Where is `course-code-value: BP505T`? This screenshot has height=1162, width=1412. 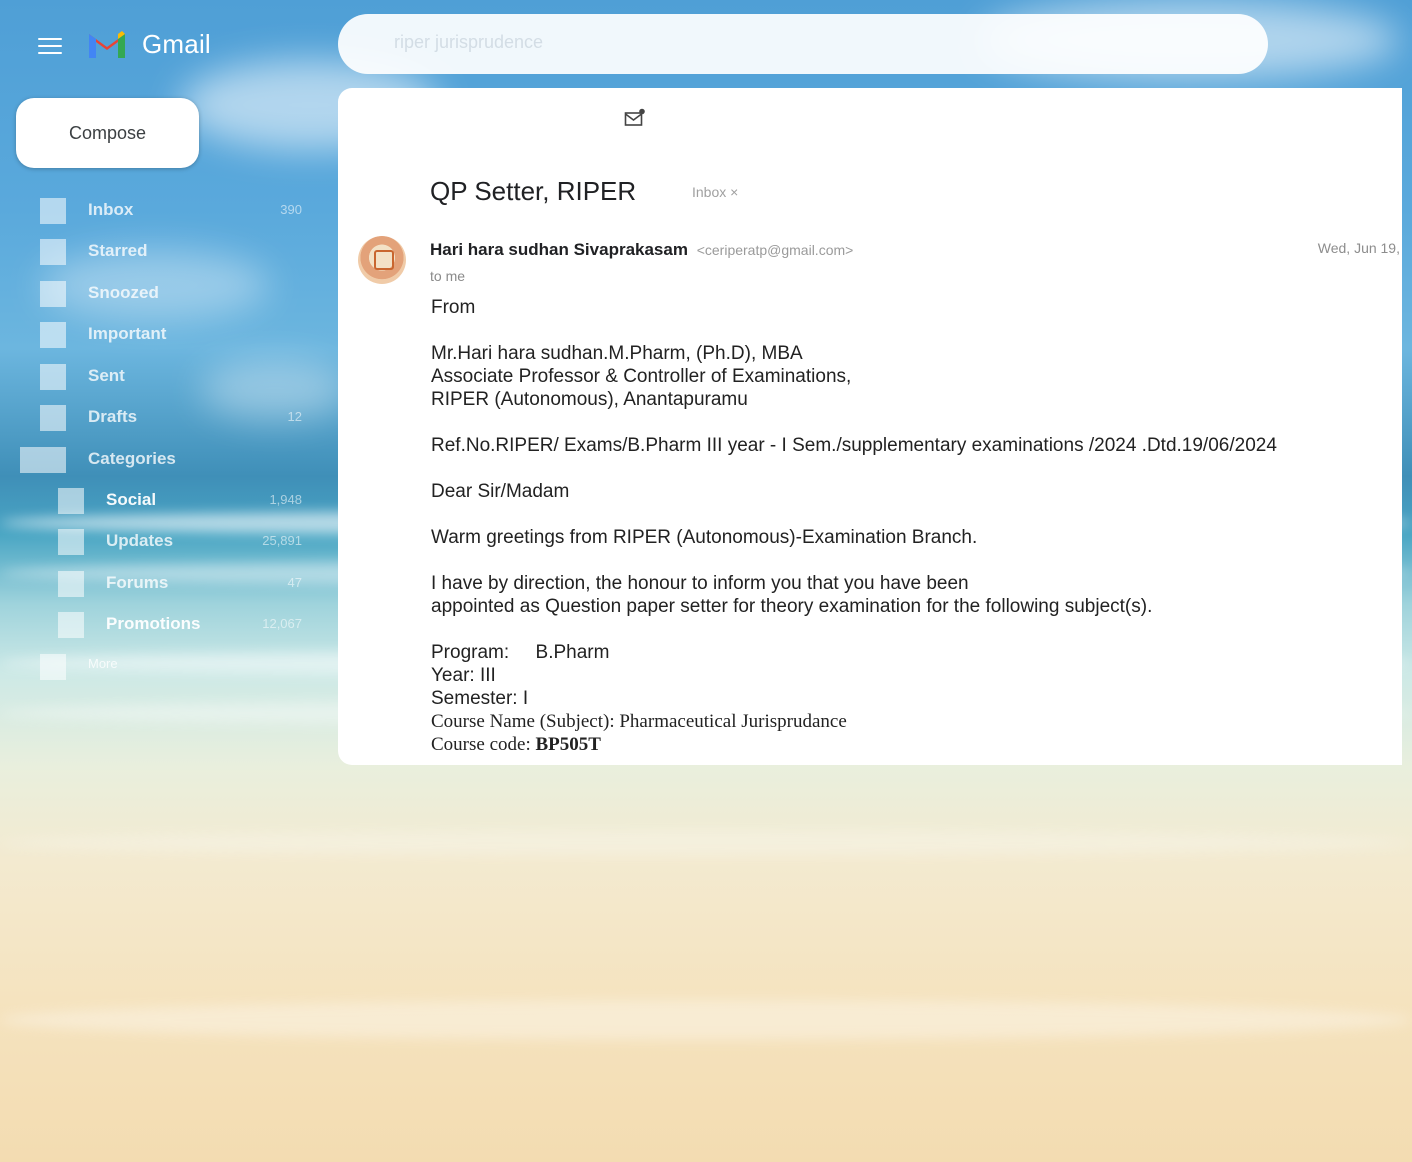
course-code-value: BP505T is located at coordinates (568, 744).